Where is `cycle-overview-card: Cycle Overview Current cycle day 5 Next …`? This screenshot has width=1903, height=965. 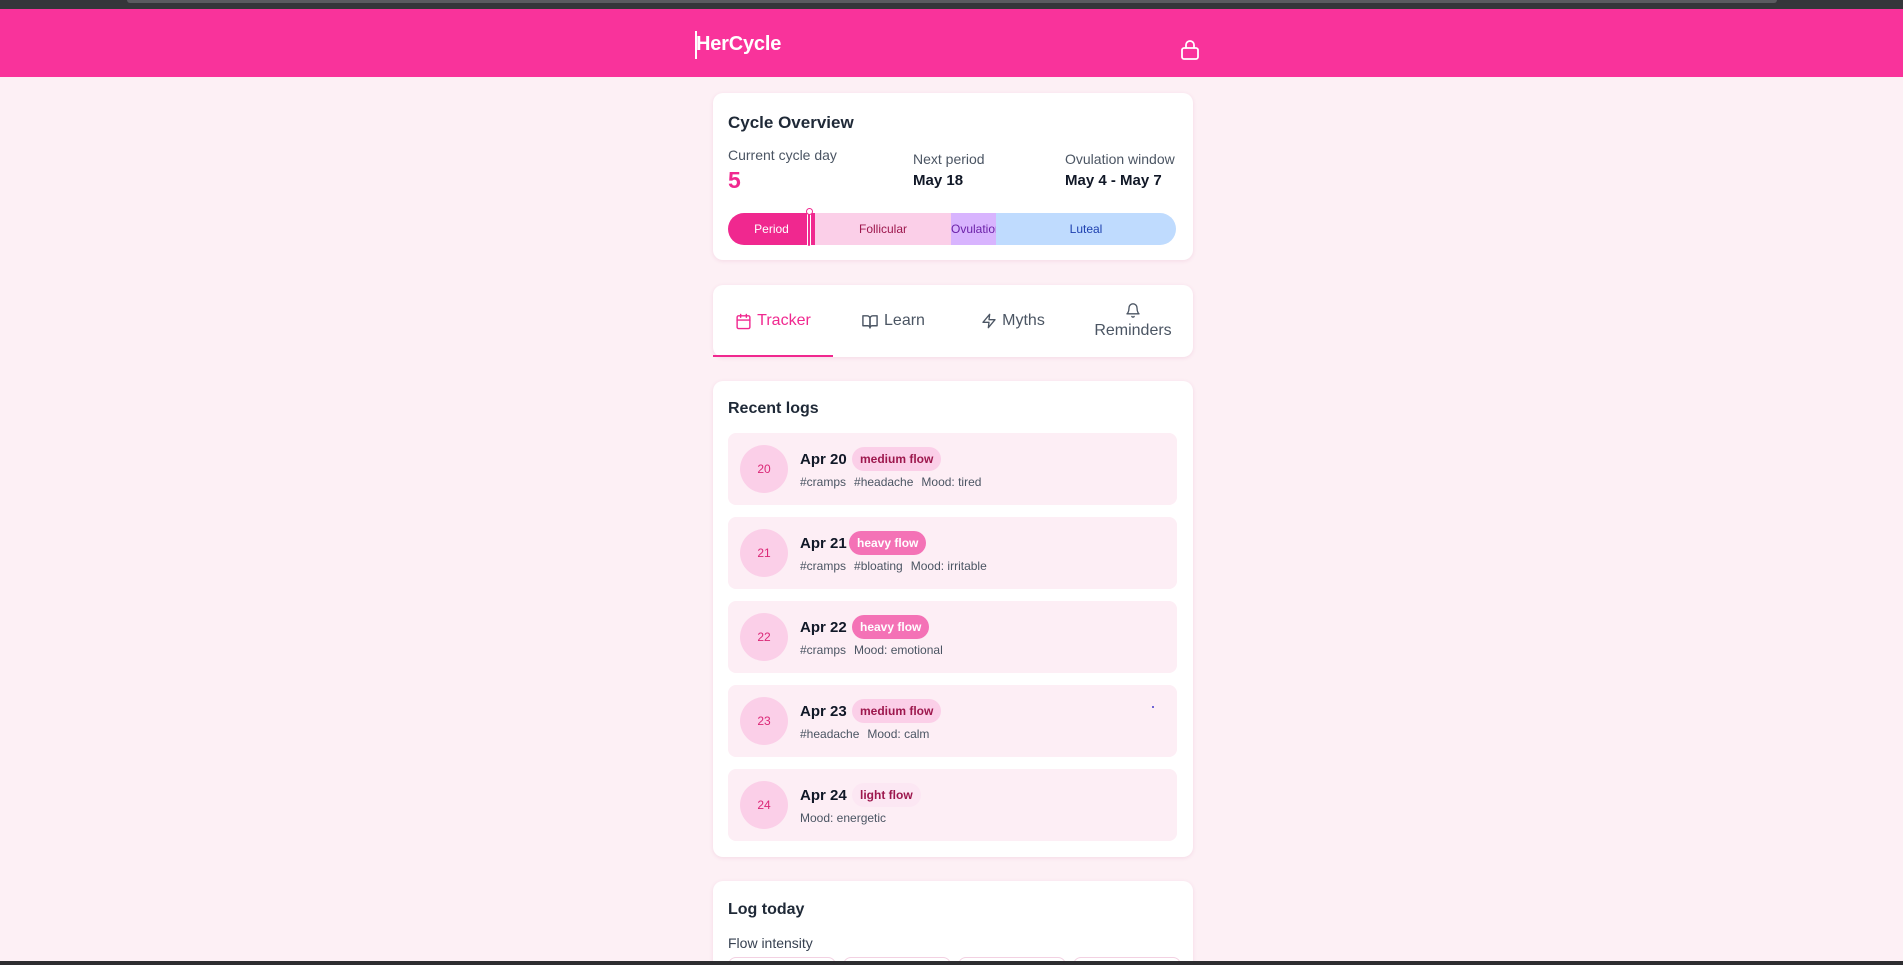 cycle-overview-card: Cycle Overview Current cycle day 5 Next … is located at coordinates (953, 176).